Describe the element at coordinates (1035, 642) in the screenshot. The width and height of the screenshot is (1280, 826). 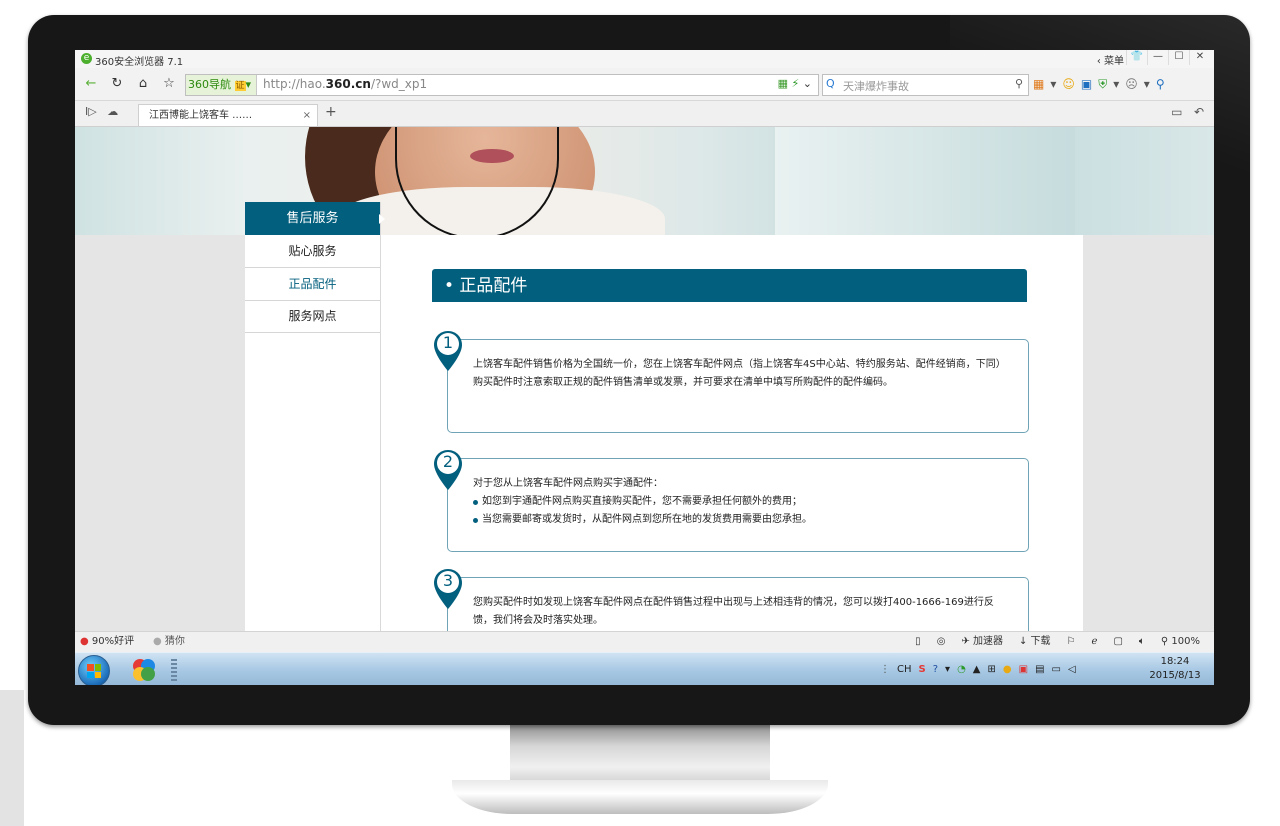
I see `download-button: ↓ 下载` at that location.